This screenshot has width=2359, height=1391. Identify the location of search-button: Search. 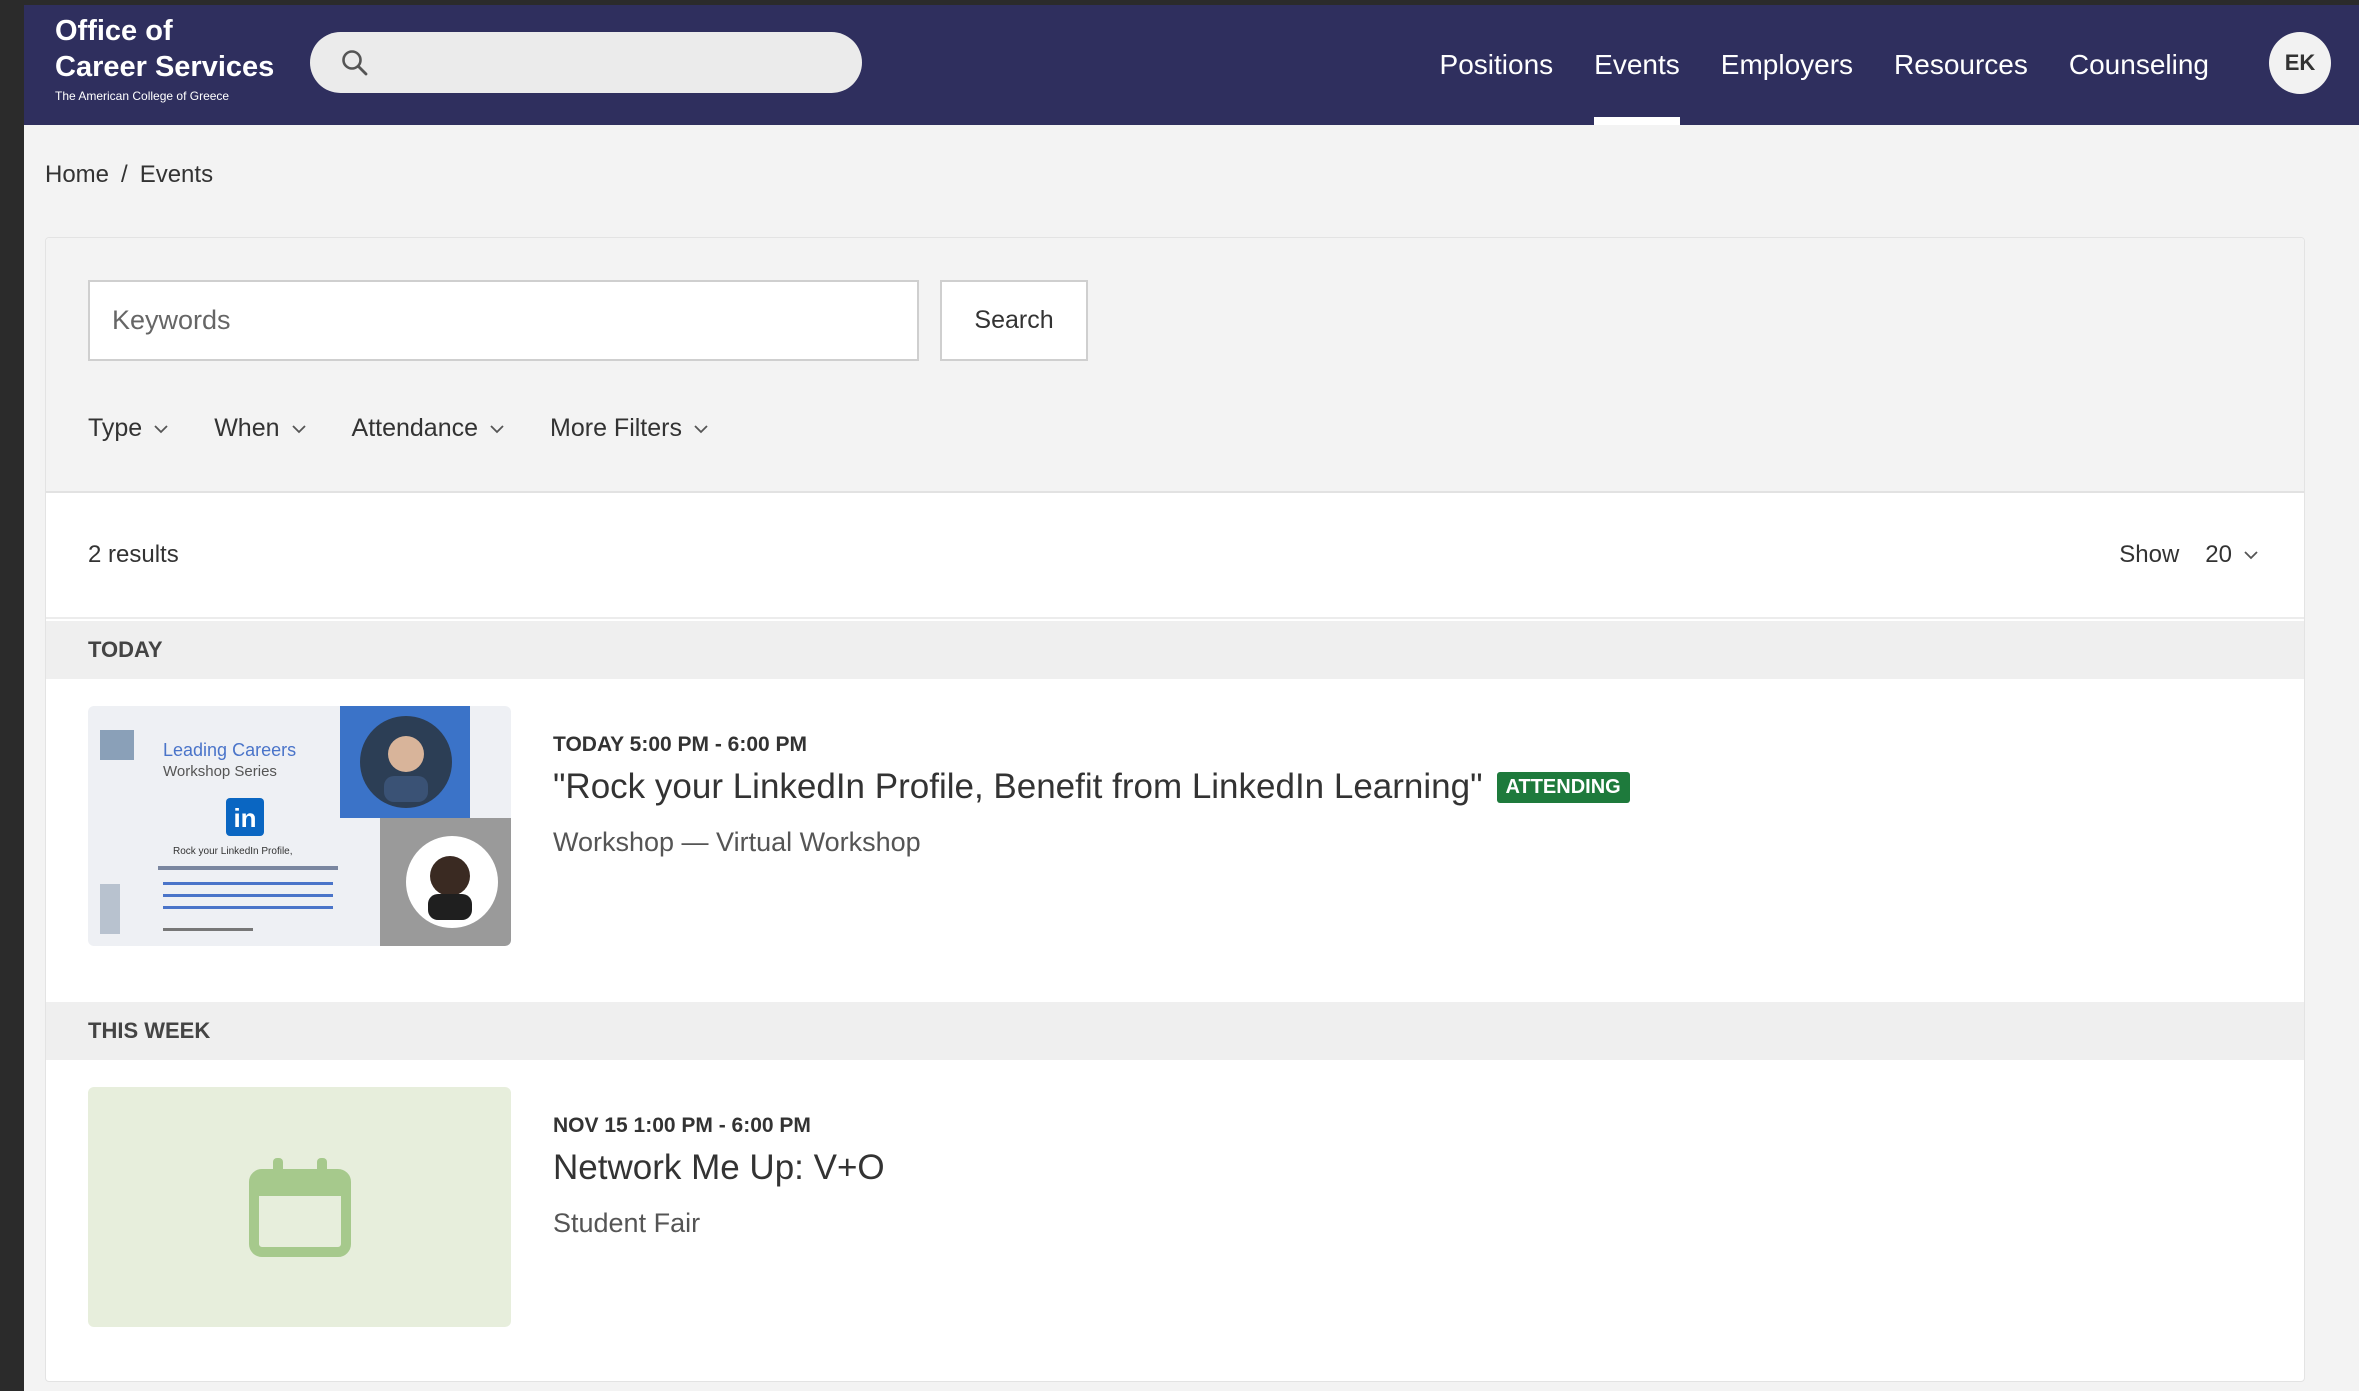
(1014, 320).